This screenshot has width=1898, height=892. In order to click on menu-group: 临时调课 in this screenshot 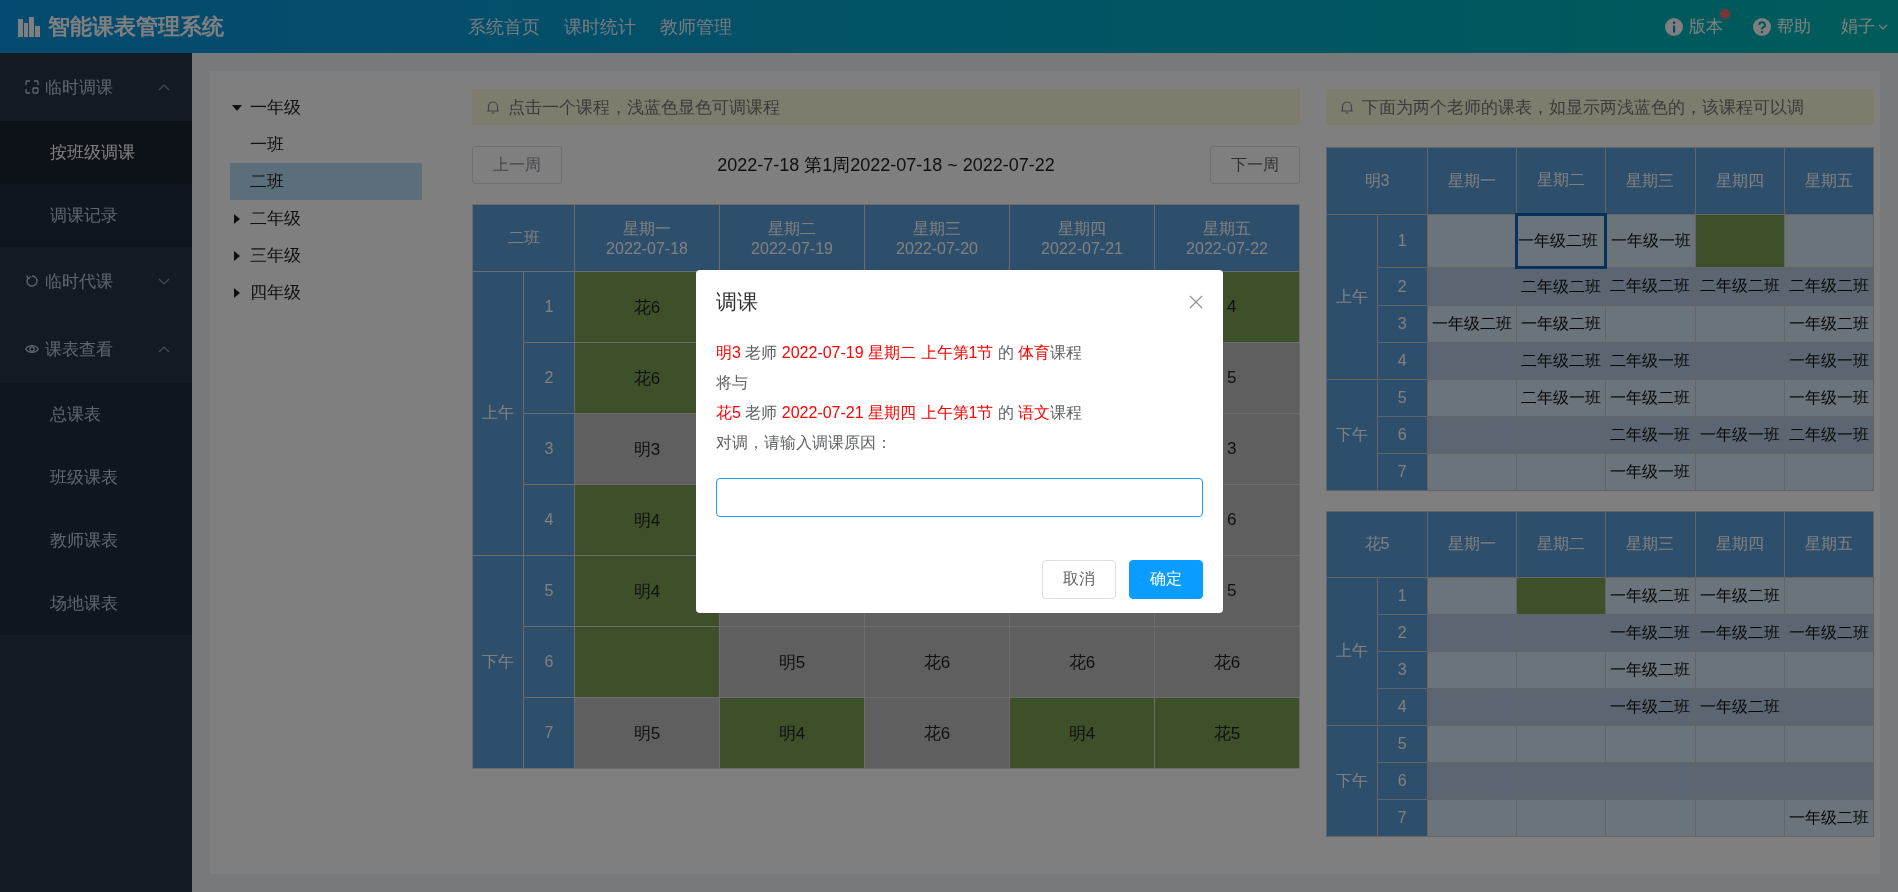, I will do `click(96, 87)`.